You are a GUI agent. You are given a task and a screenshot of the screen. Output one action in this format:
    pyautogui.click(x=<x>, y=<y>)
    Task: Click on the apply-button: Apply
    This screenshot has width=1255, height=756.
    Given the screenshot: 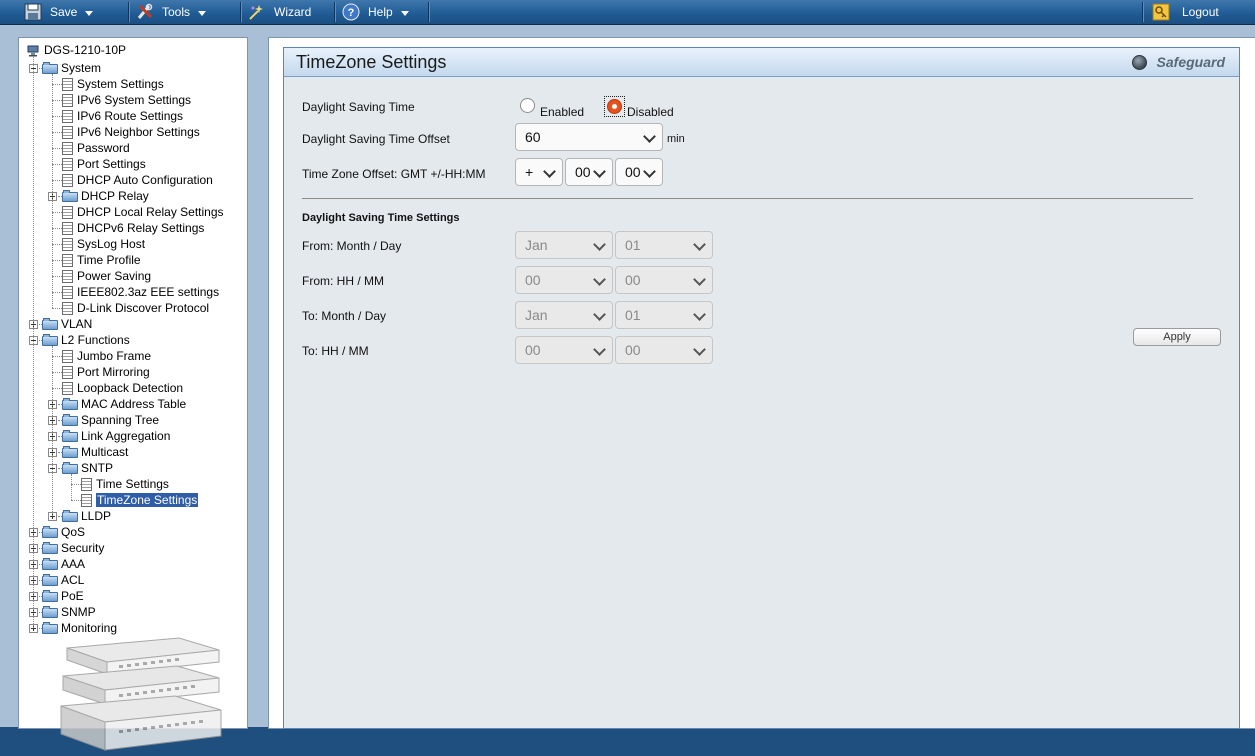 What is the action you would take?
    pyautogui.click(x=1177, y=337)
    